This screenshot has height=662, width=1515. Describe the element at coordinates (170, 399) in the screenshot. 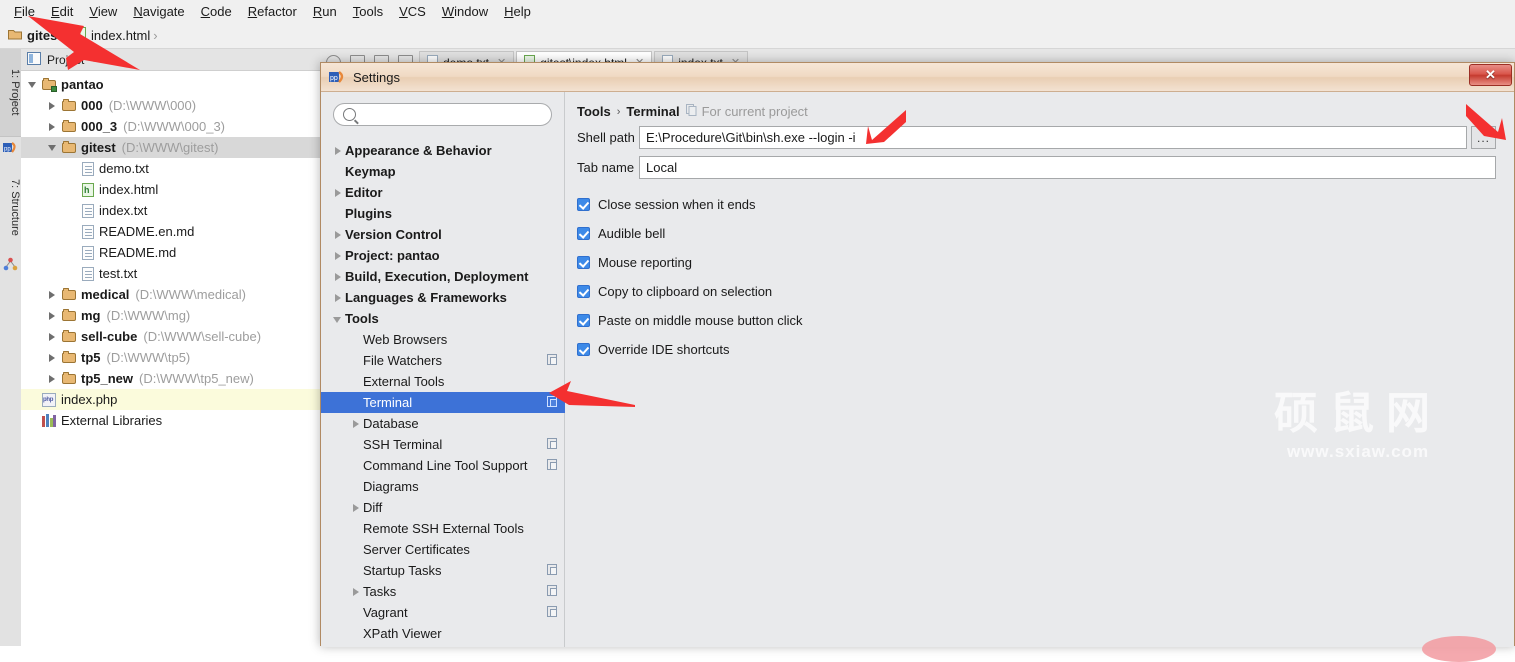

I see `tree-row: index.php` at that location.